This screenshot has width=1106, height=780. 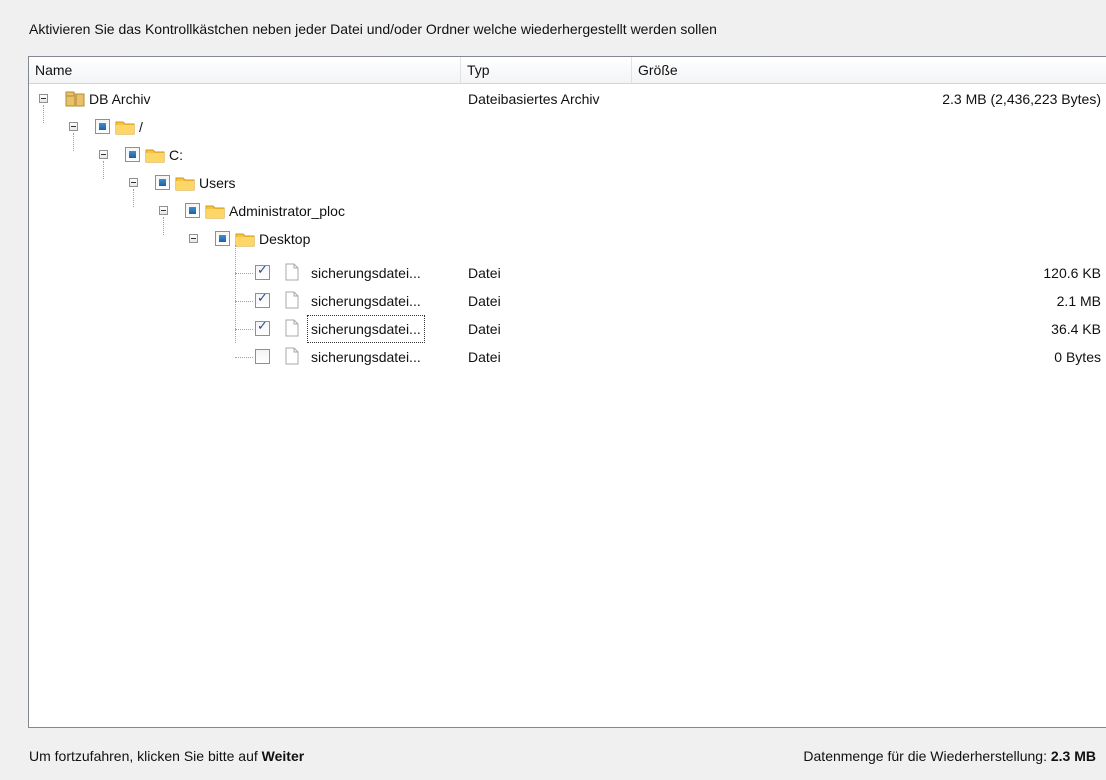 What do you see at coordinates (141, 127) in the screenshot?
I see `tree-label-folder: /` at bounding box center [141, 127].